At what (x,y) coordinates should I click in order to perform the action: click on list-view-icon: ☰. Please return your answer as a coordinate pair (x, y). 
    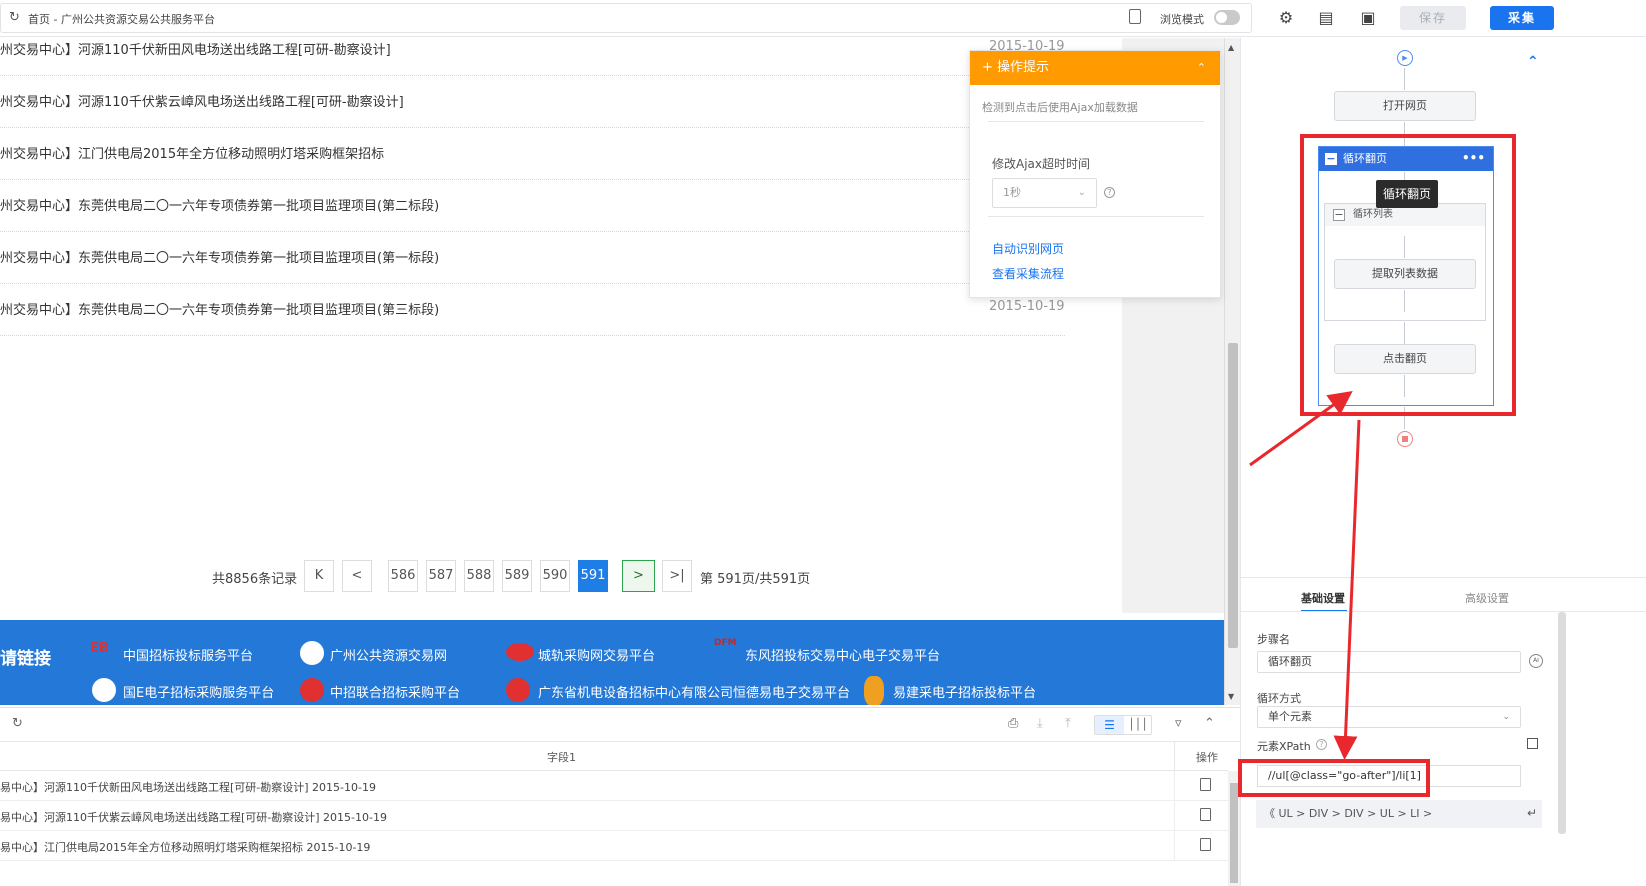
    Looking at the image, I should click on (1109, 725).